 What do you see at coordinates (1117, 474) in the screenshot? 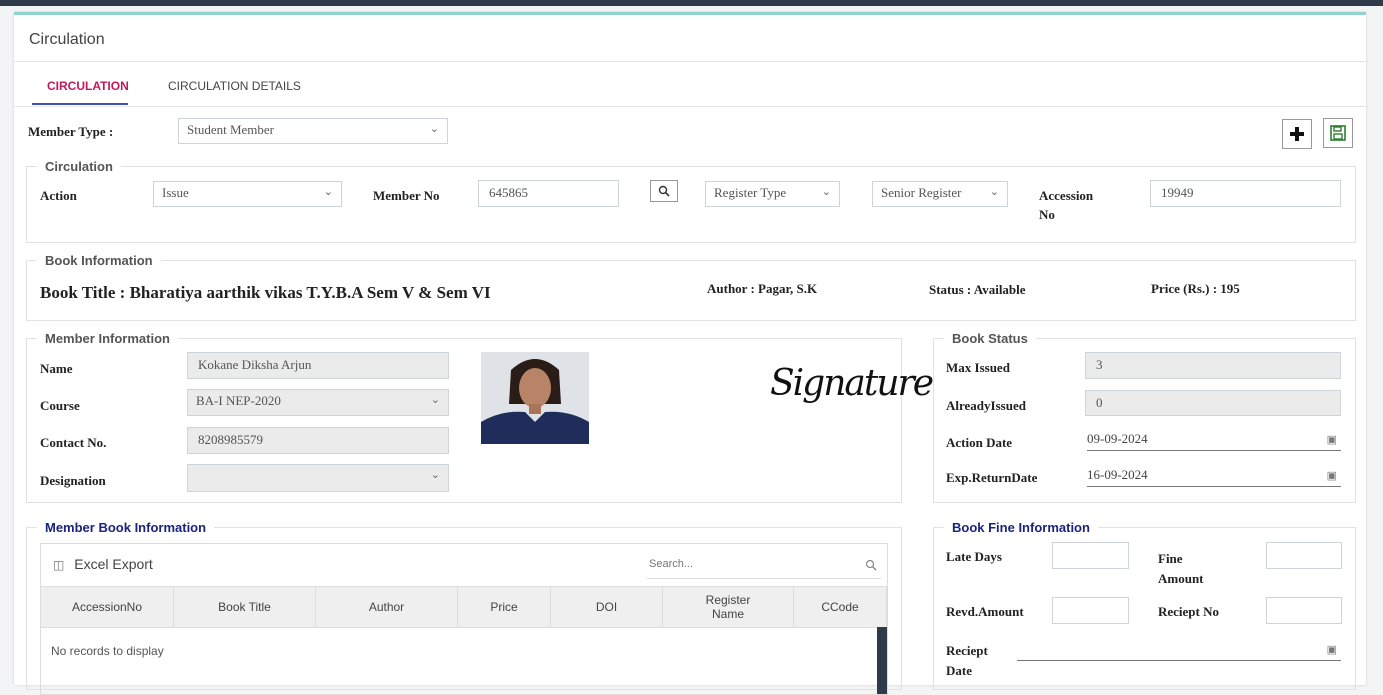
I see `exp-return-date-value: 16-09-2024` at bounding box center [1117, 474].